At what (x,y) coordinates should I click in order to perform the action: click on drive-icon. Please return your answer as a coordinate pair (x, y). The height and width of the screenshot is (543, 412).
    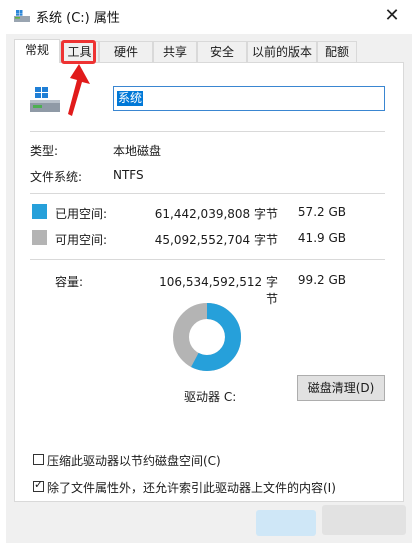
    Looking at the image, I should click on (22, 16).